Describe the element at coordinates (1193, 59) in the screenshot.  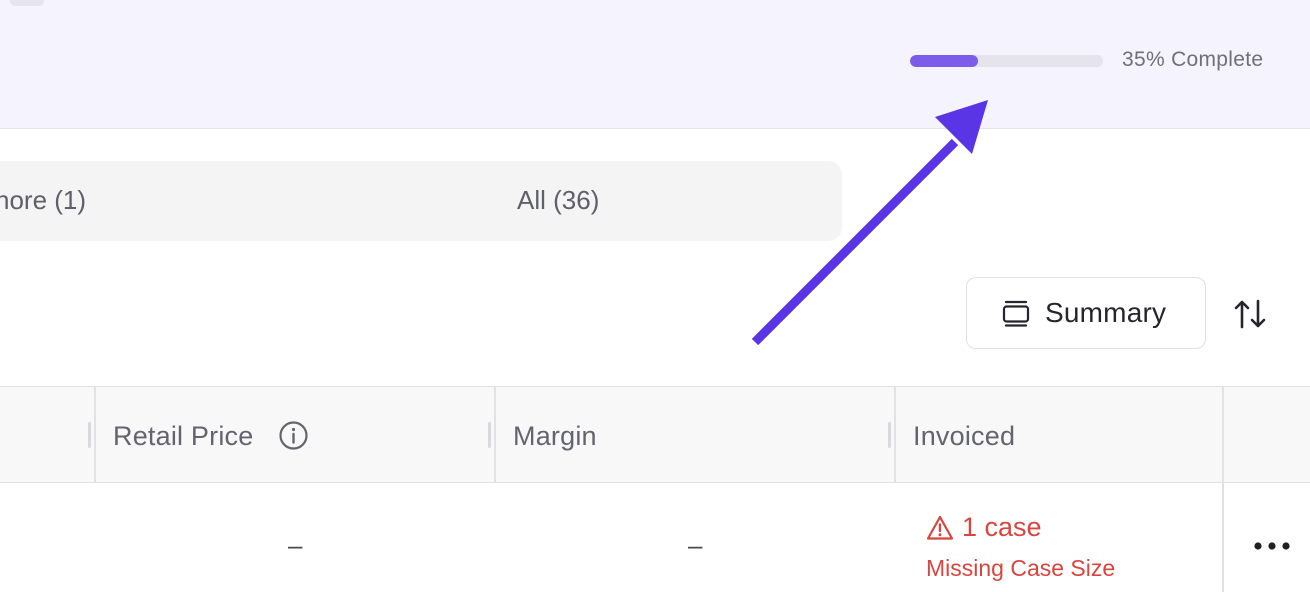
I see `progress-label: 35% Complete` at that location.